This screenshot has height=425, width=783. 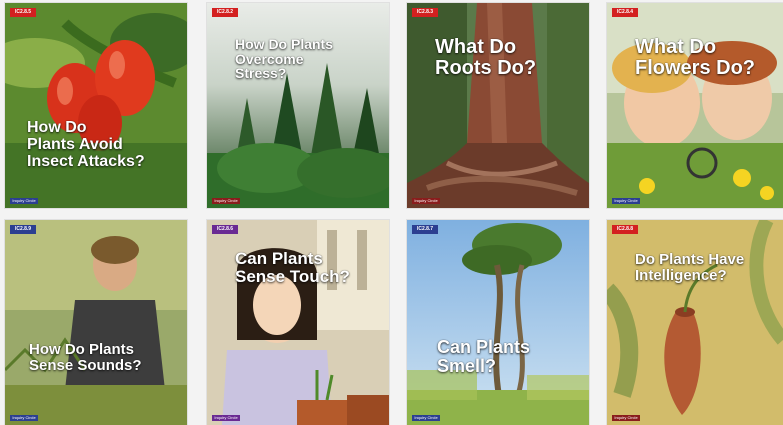 What do you see at coordinates (425, 229) in the screenshot?
I see `book-code-badge: IC2.8.7` at bounding box center [425, 229].